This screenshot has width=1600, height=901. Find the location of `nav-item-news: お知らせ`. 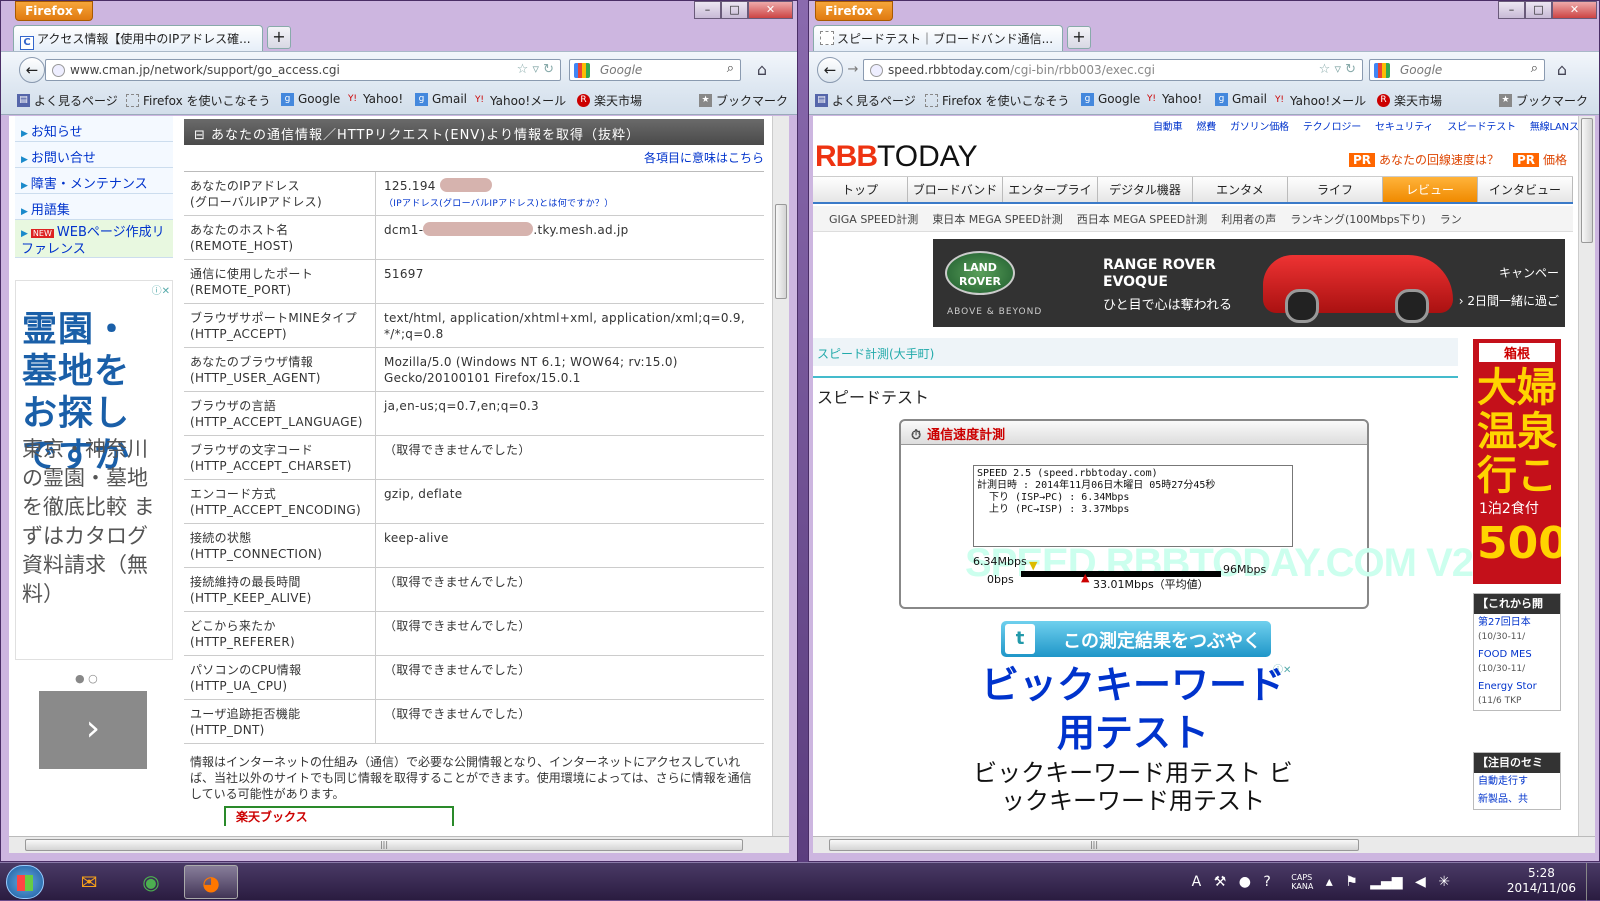

nav-item-news: お知らせ is located at coordinates (94, 129).